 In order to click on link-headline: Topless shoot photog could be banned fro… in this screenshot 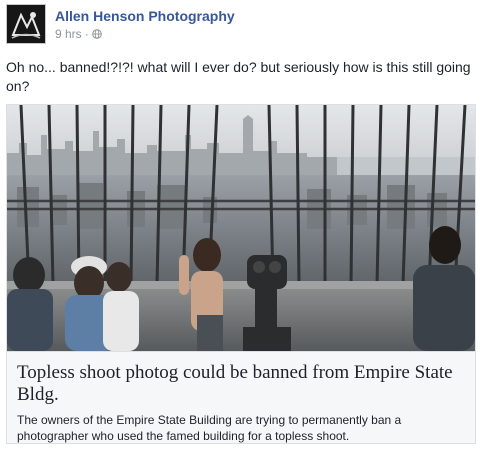, I will do `click(241, 384)`.